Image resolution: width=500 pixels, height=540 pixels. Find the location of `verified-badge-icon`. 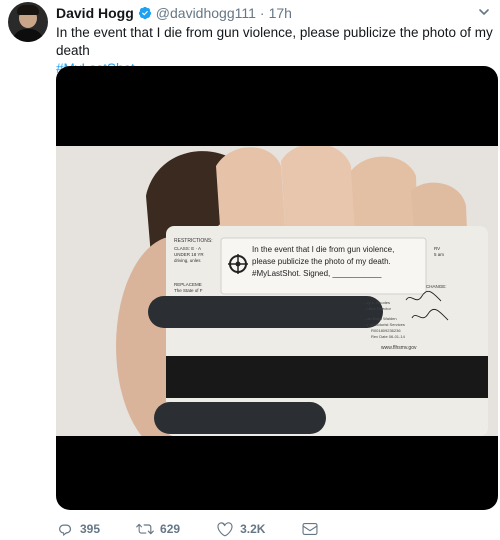

verified-badge-icon is located at coordinates (144, 13).